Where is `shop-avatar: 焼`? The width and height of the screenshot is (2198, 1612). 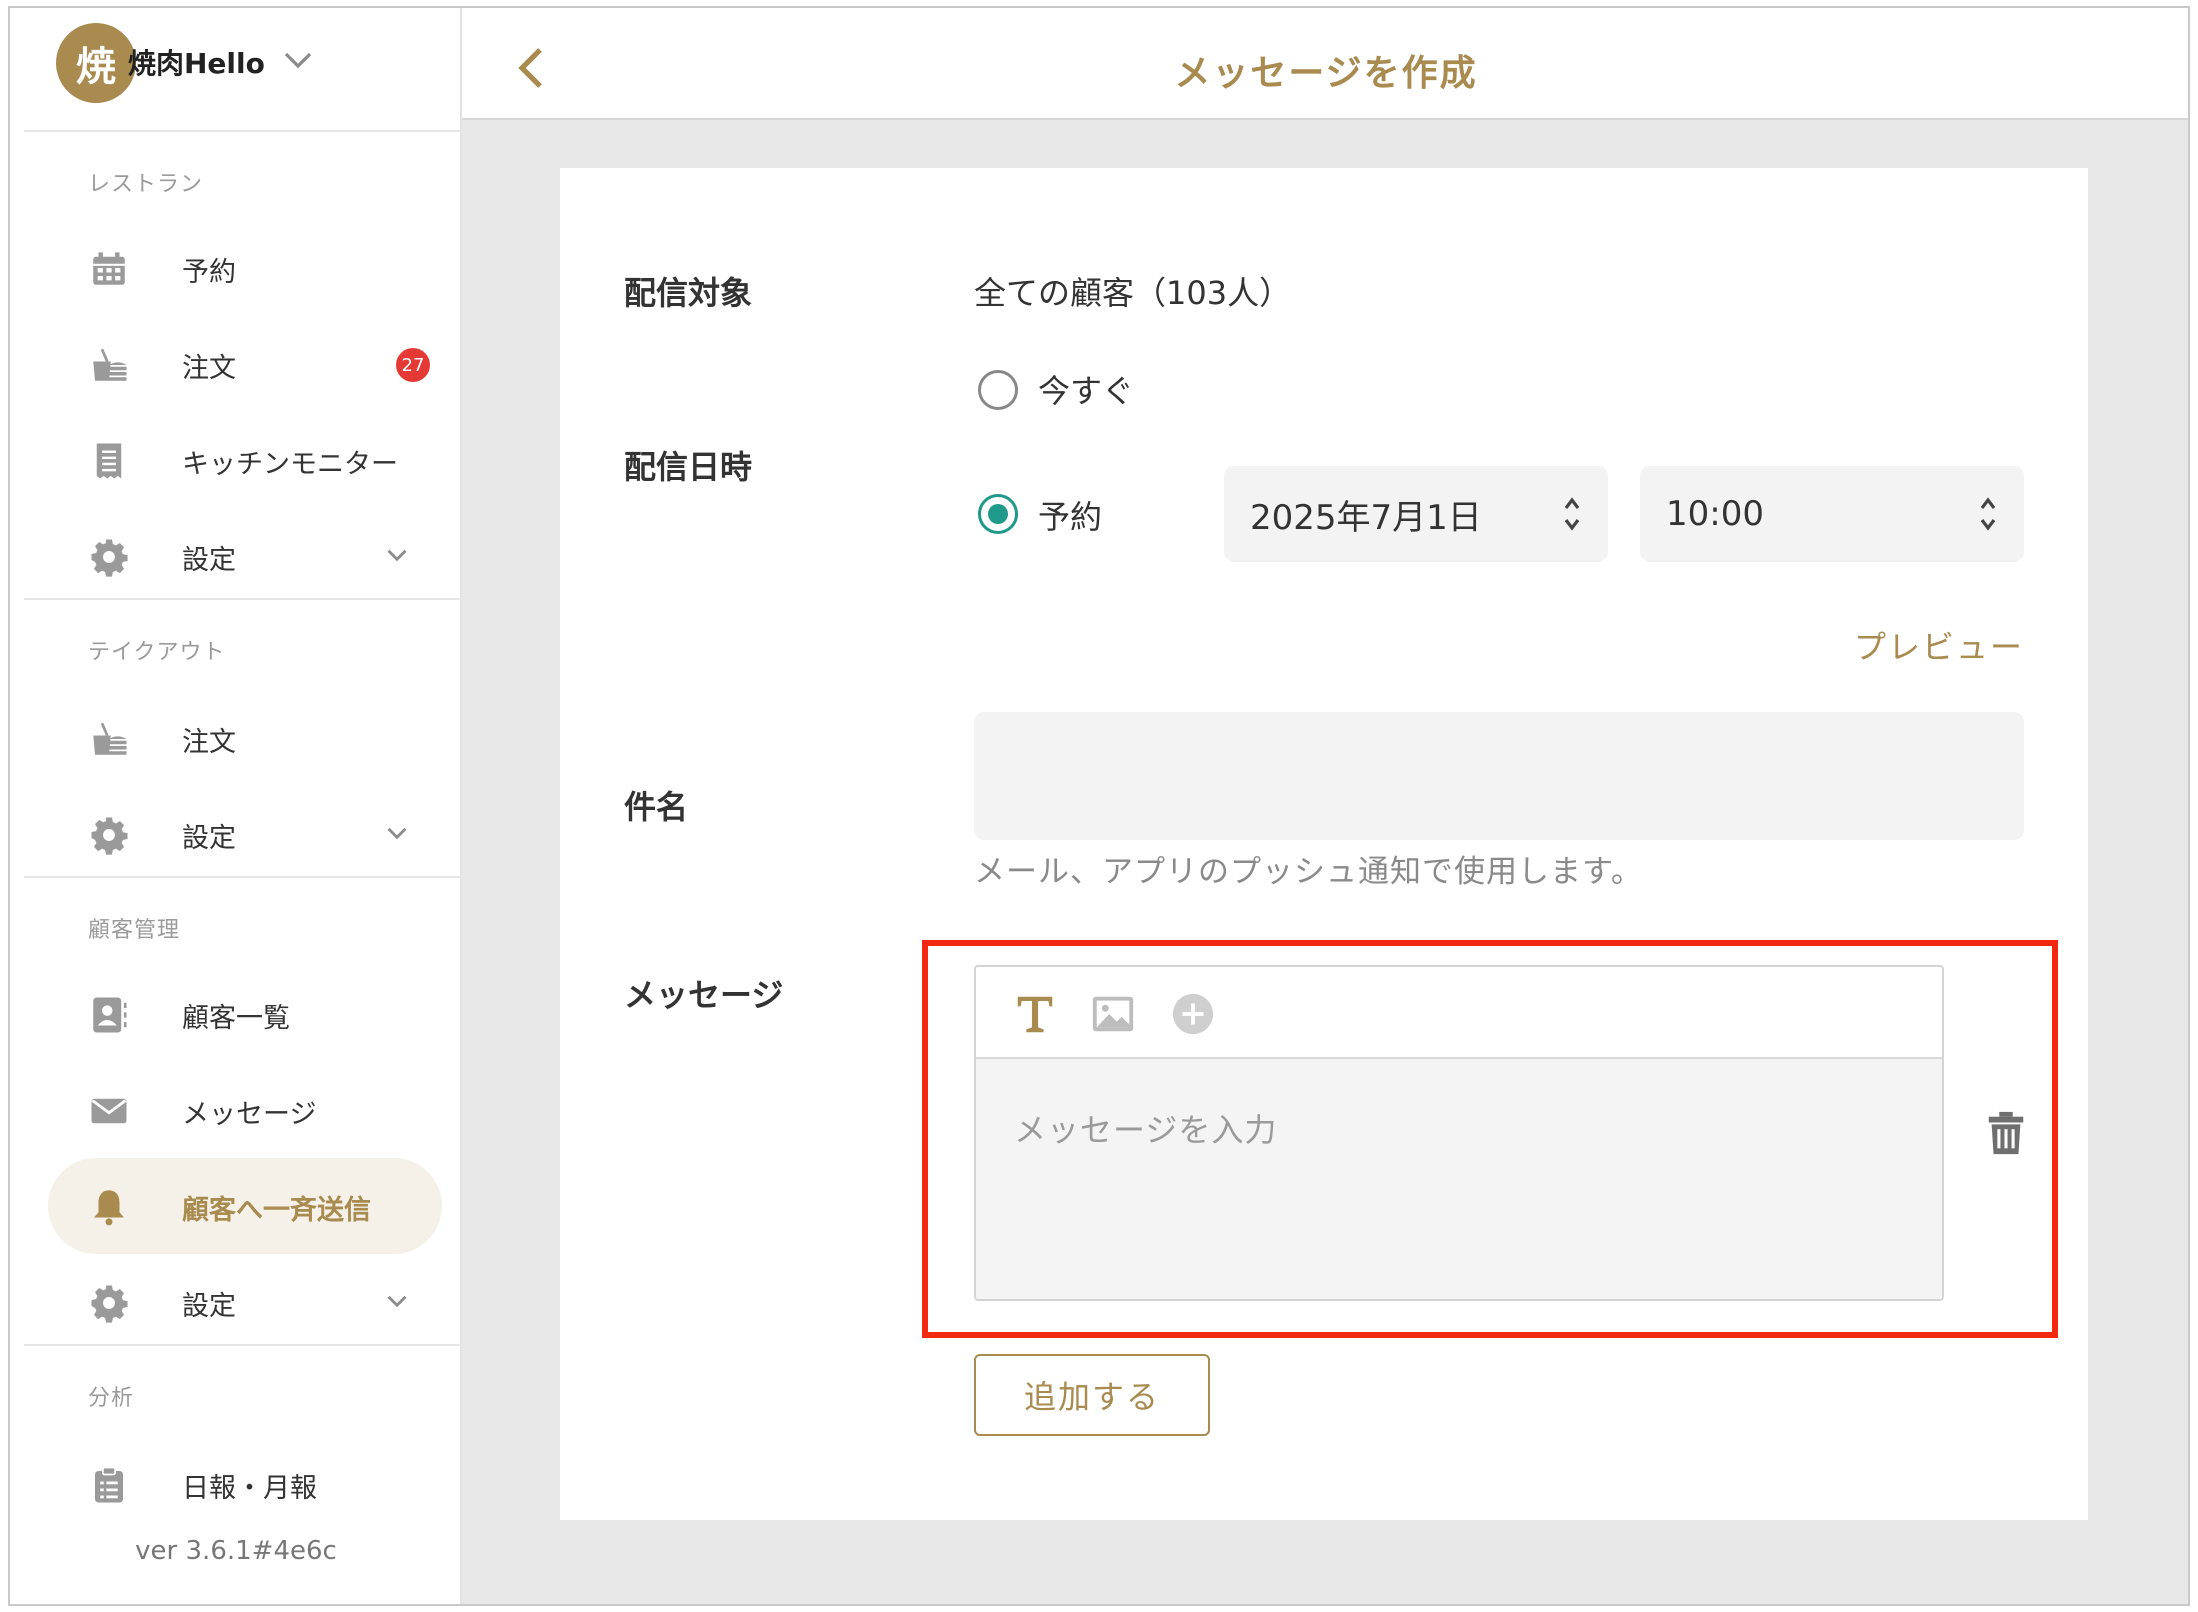
shop-avatar: 焼 is located at coordinates (96, 63).